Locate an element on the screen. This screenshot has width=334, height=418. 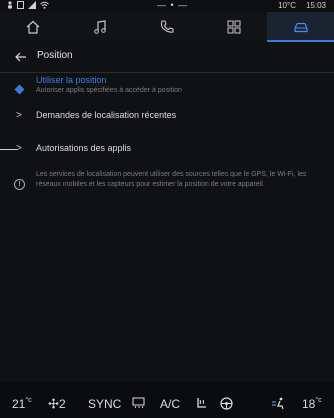
climate-bar: 21°c 2 SYNC A/C 18°c is located at coordinates (167, 400).